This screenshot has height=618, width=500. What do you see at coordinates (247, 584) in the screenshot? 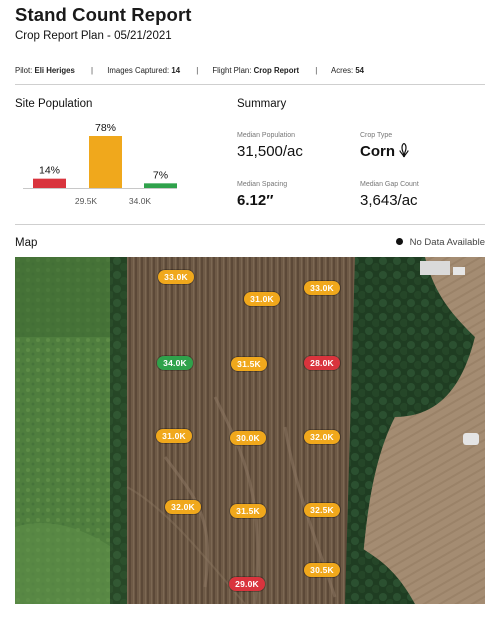
I see `population-sample-badge: 29.0K` at bounding box center [247, 584].